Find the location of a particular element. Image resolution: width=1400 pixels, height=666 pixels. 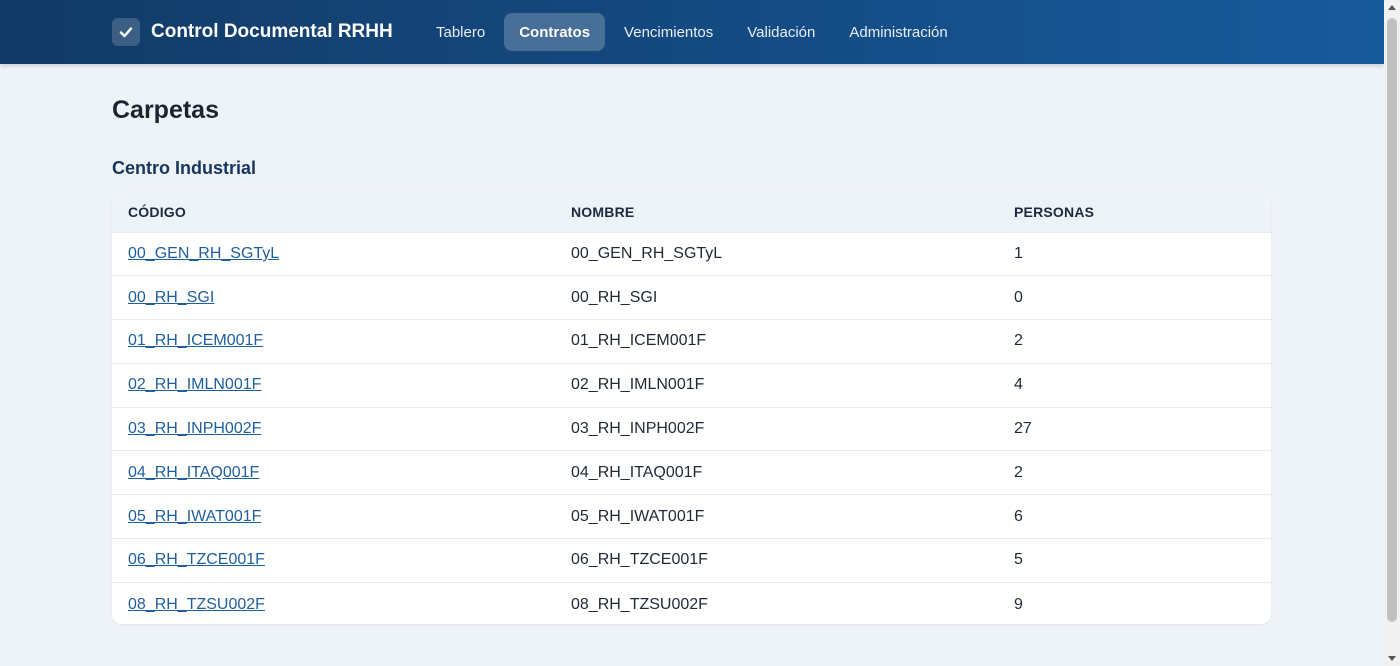

cell-persons: 27 is located at coordinates (1023, 429).